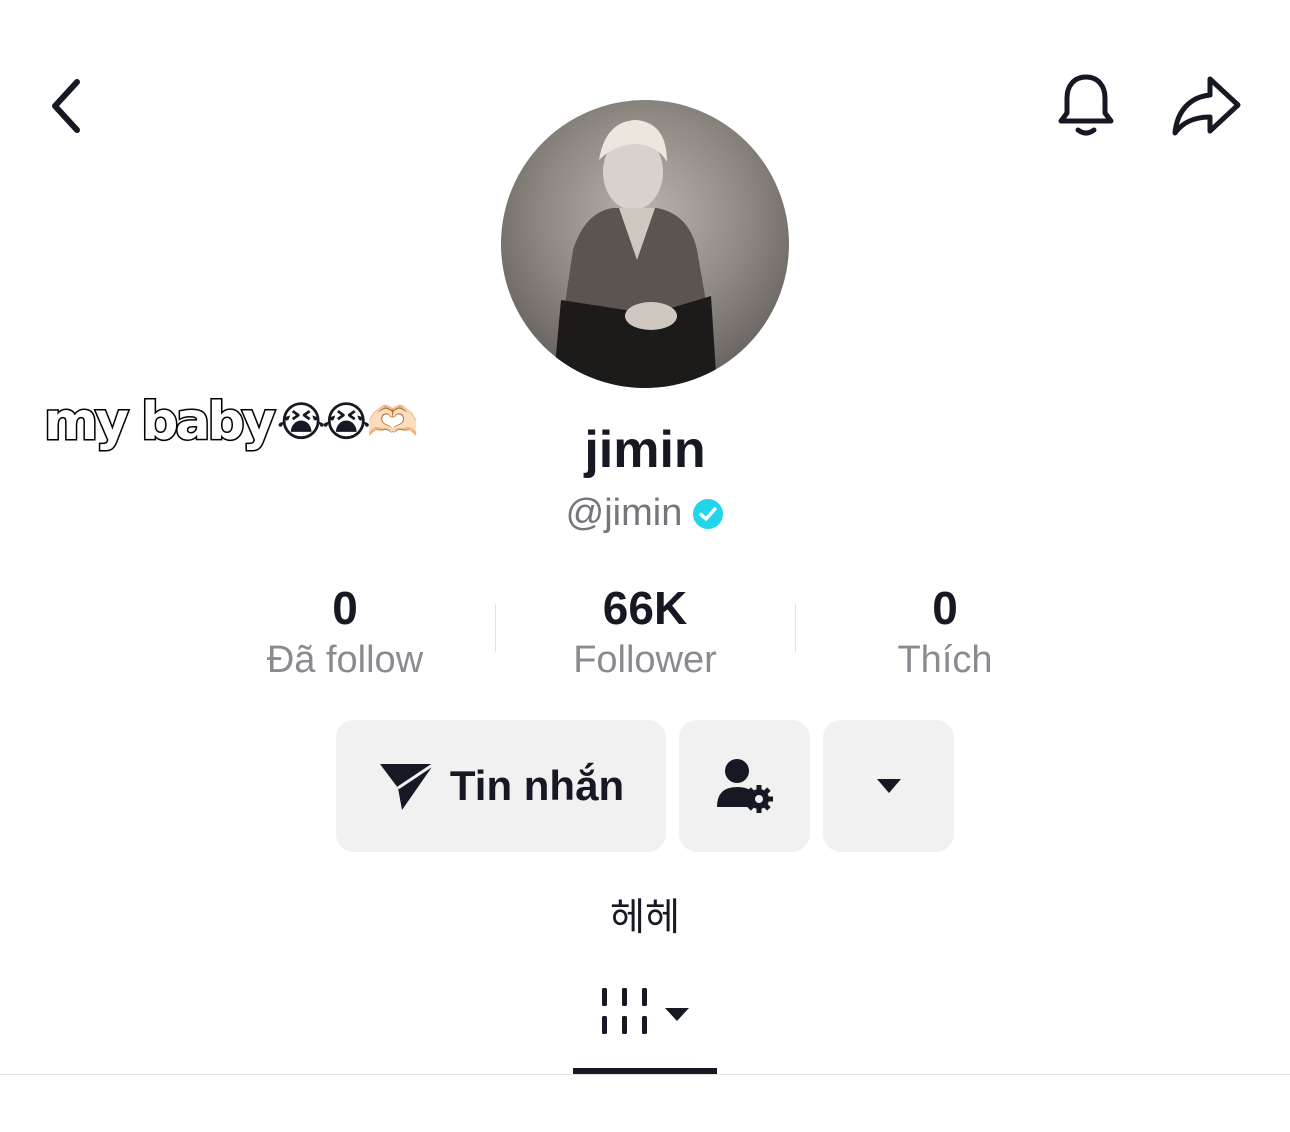  Describe the element at coordinates (645, 917) in the screenshot. I see `profile-bio: 헤헤` at that location.